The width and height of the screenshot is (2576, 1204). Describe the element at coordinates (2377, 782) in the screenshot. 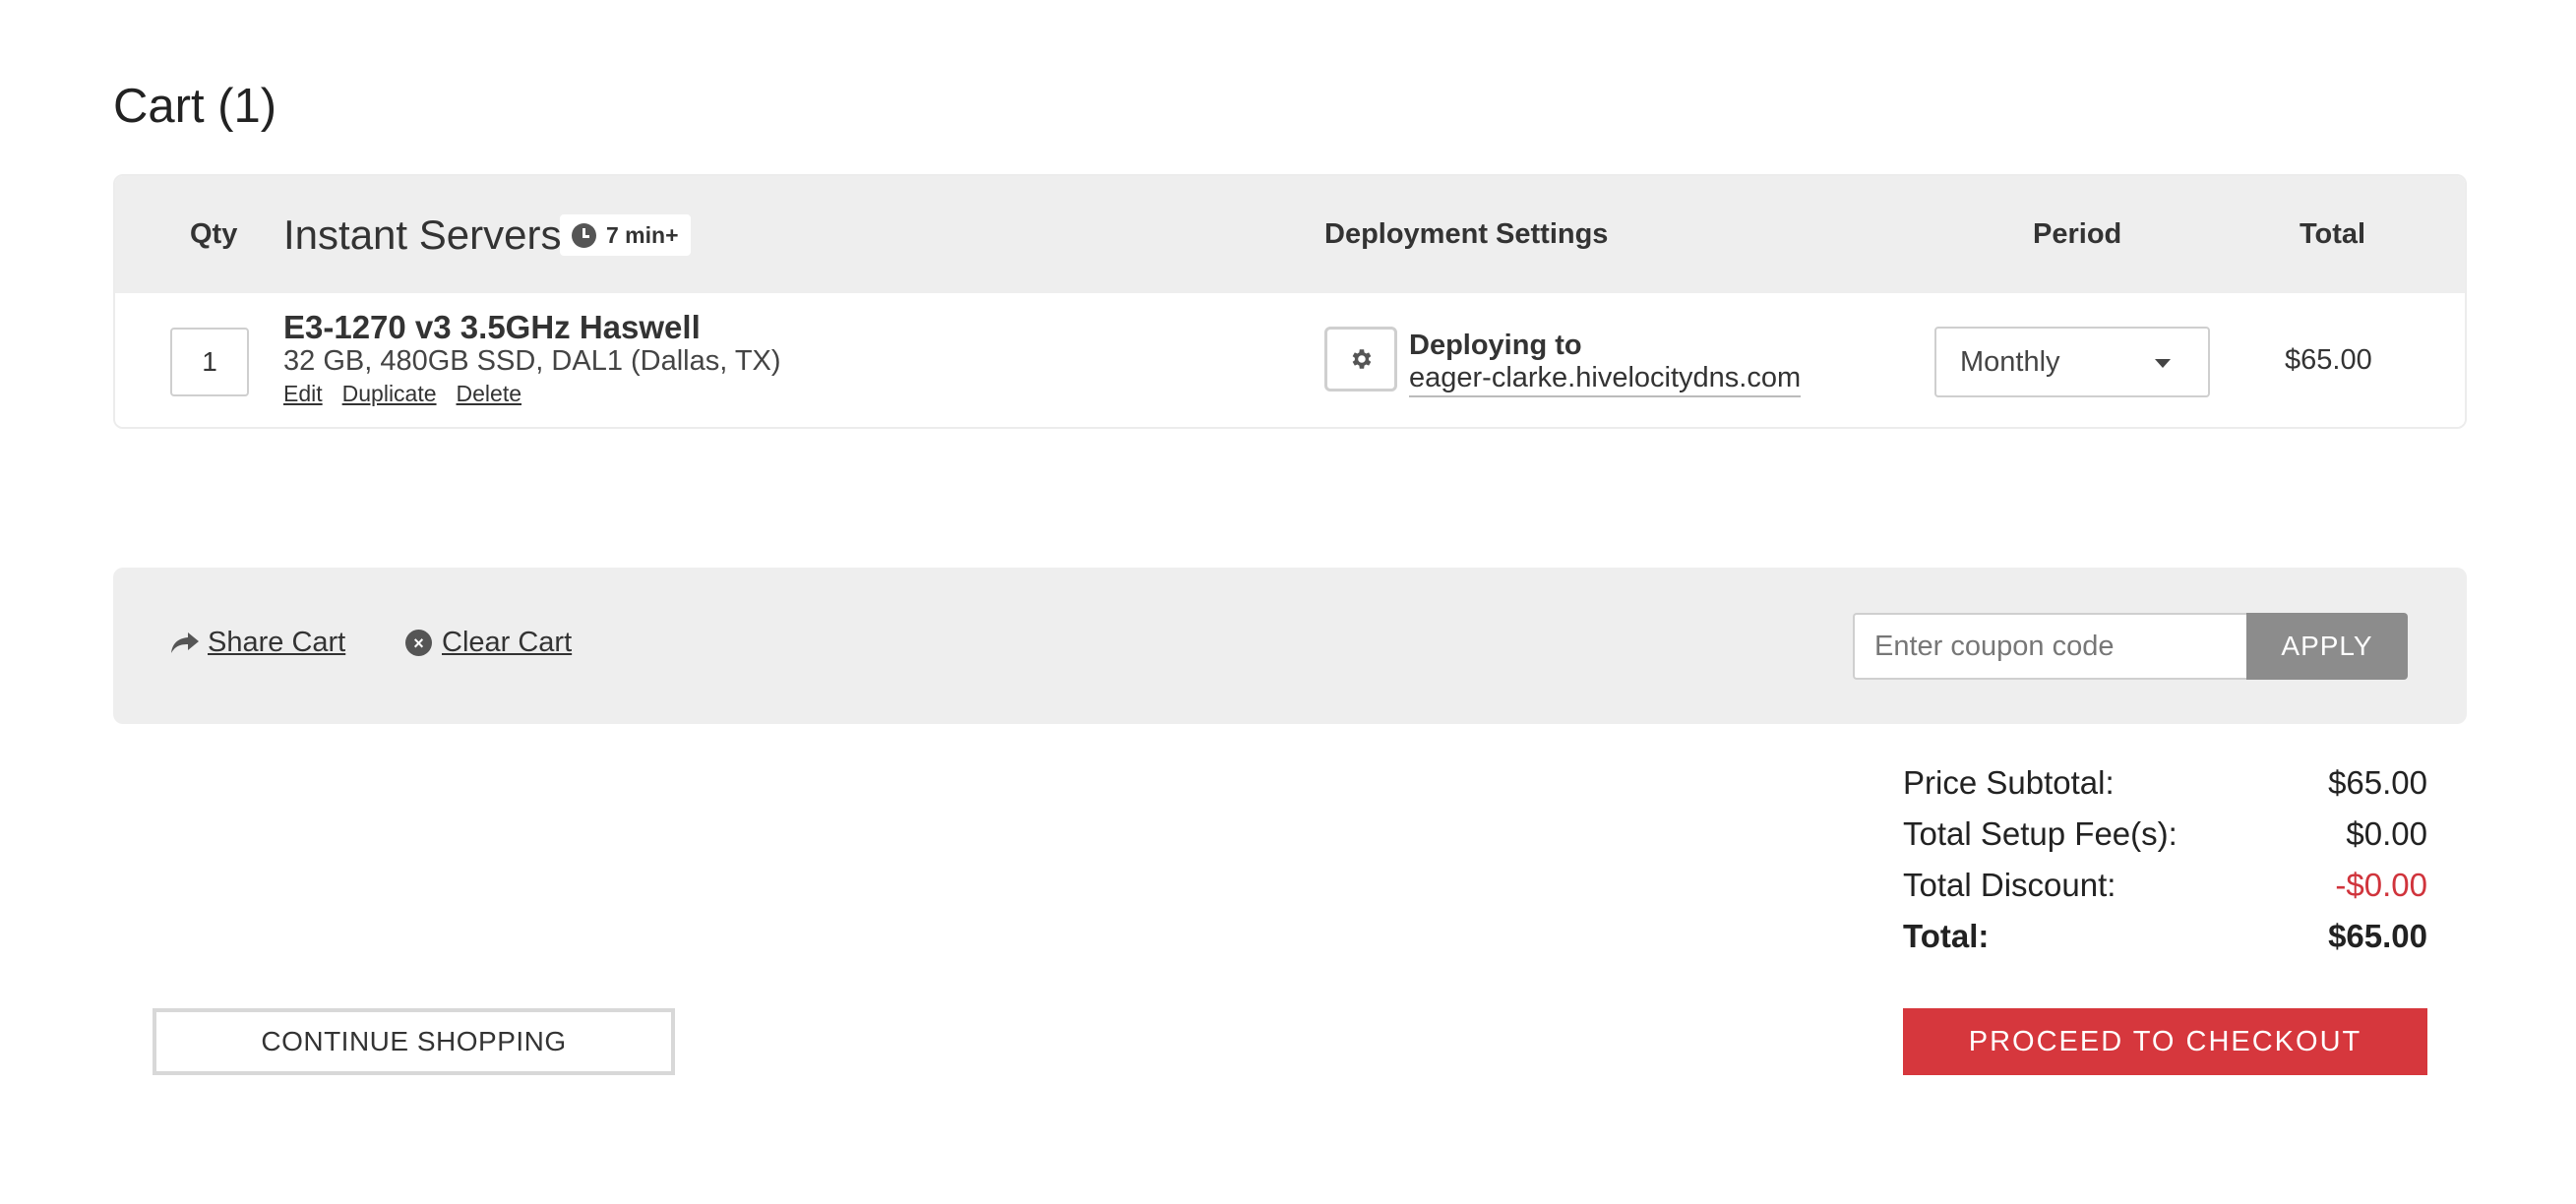

I see `subtotal-value: $65.00` at that location.